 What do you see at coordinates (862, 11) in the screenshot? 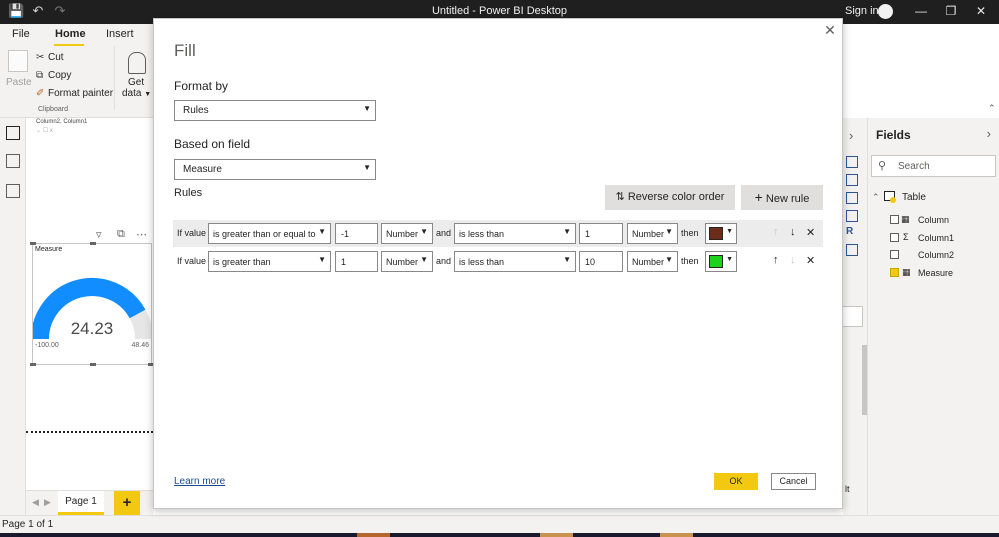
I see `sign-in-link: Sign in` at bounding box center [862, 11].